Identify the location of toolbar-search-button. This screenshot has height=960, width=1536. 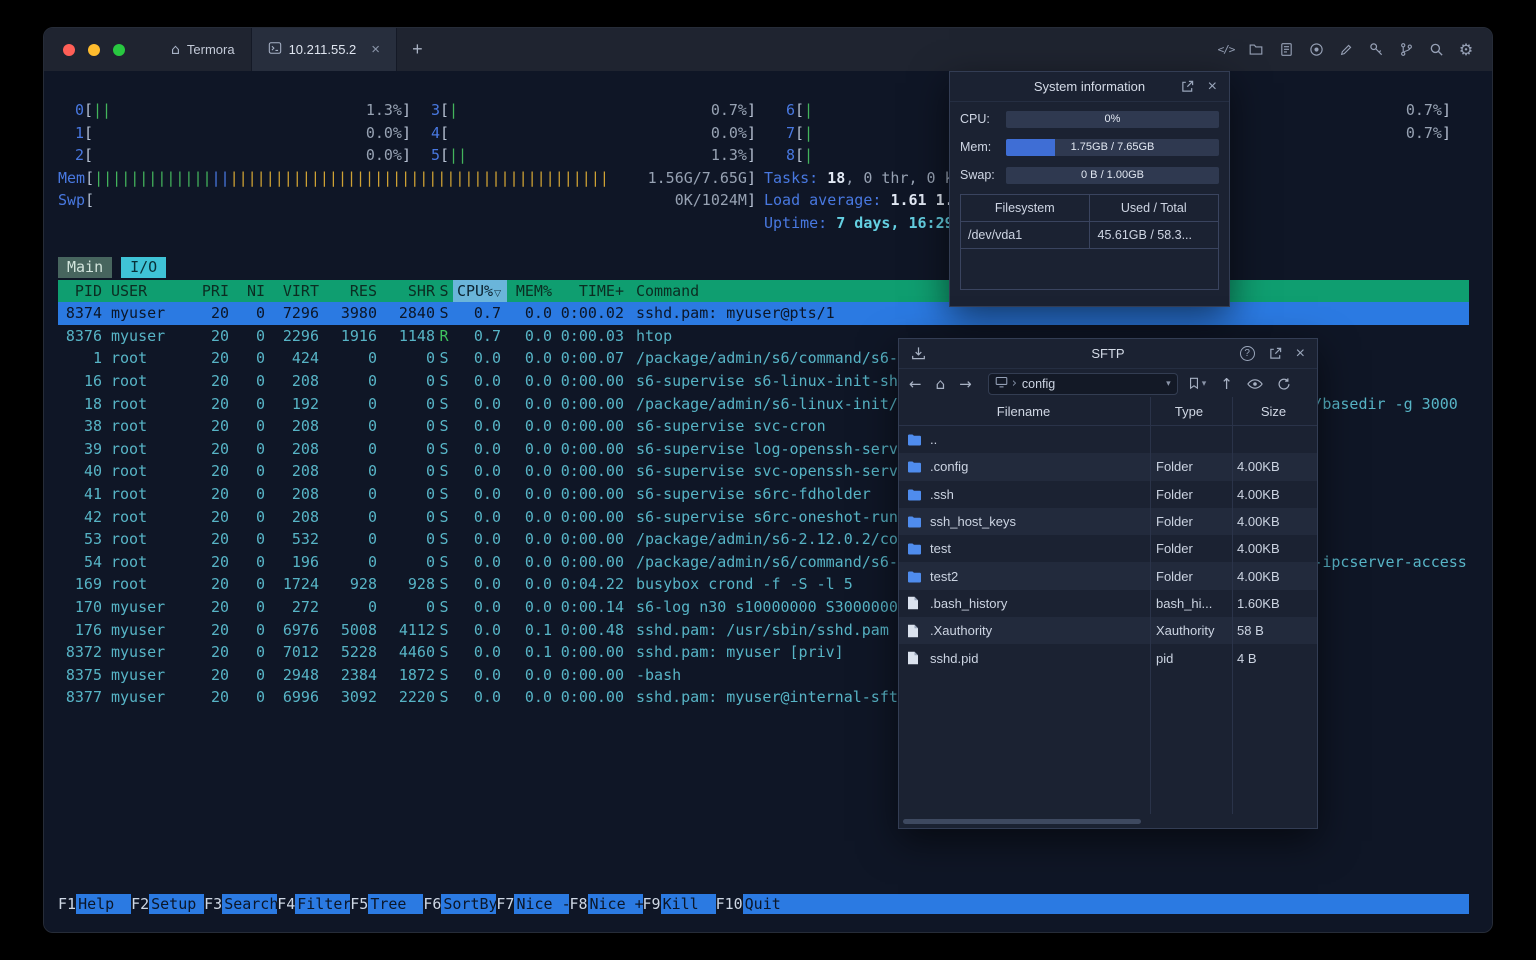
(1436, 50).